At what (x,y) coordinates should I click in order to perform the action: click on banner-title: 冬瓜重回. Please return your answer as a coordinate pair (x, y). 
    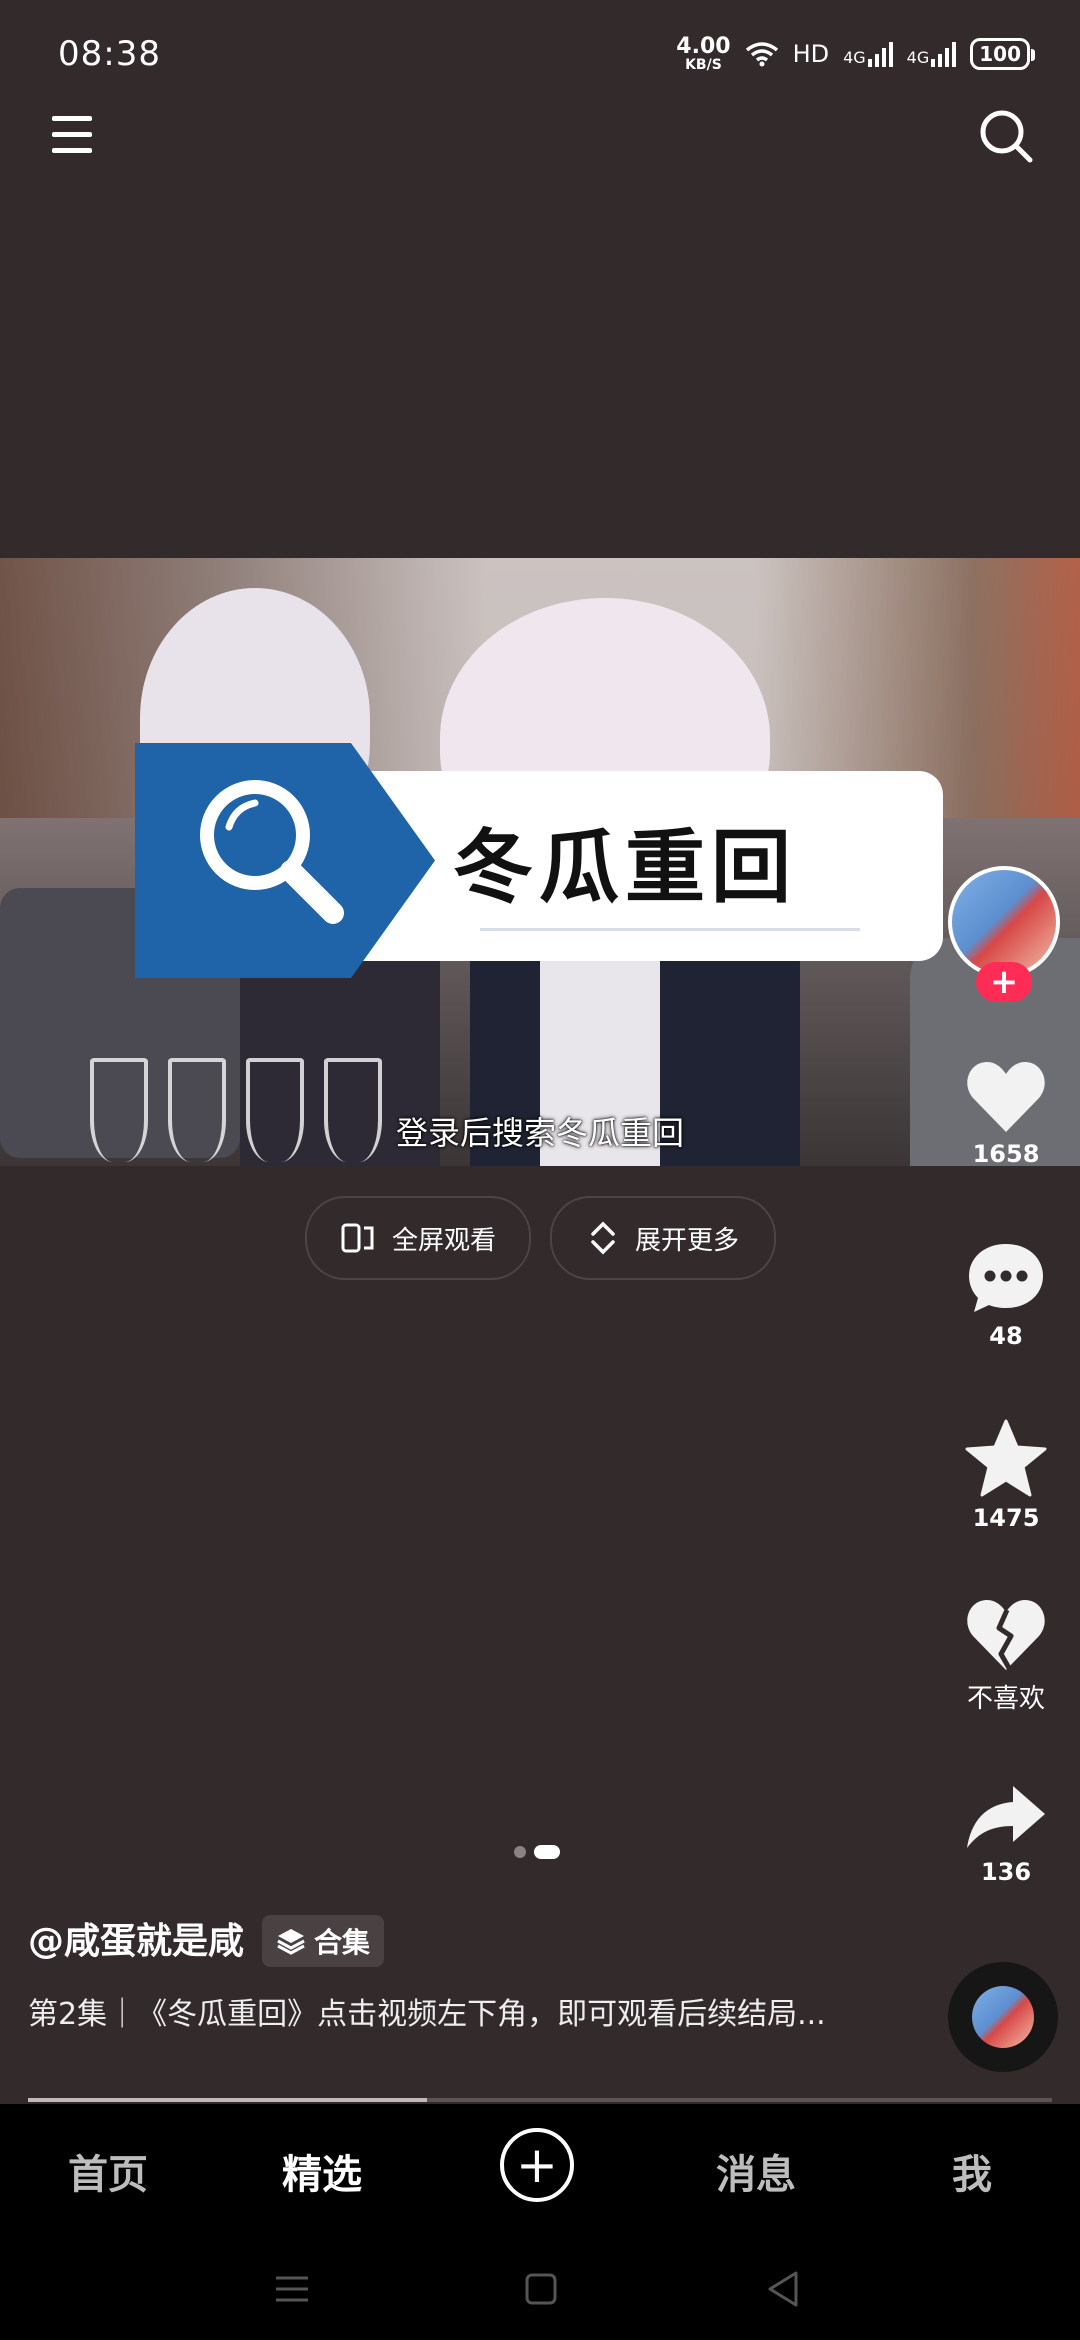
    Looking at the image, I should click on (625, 867).